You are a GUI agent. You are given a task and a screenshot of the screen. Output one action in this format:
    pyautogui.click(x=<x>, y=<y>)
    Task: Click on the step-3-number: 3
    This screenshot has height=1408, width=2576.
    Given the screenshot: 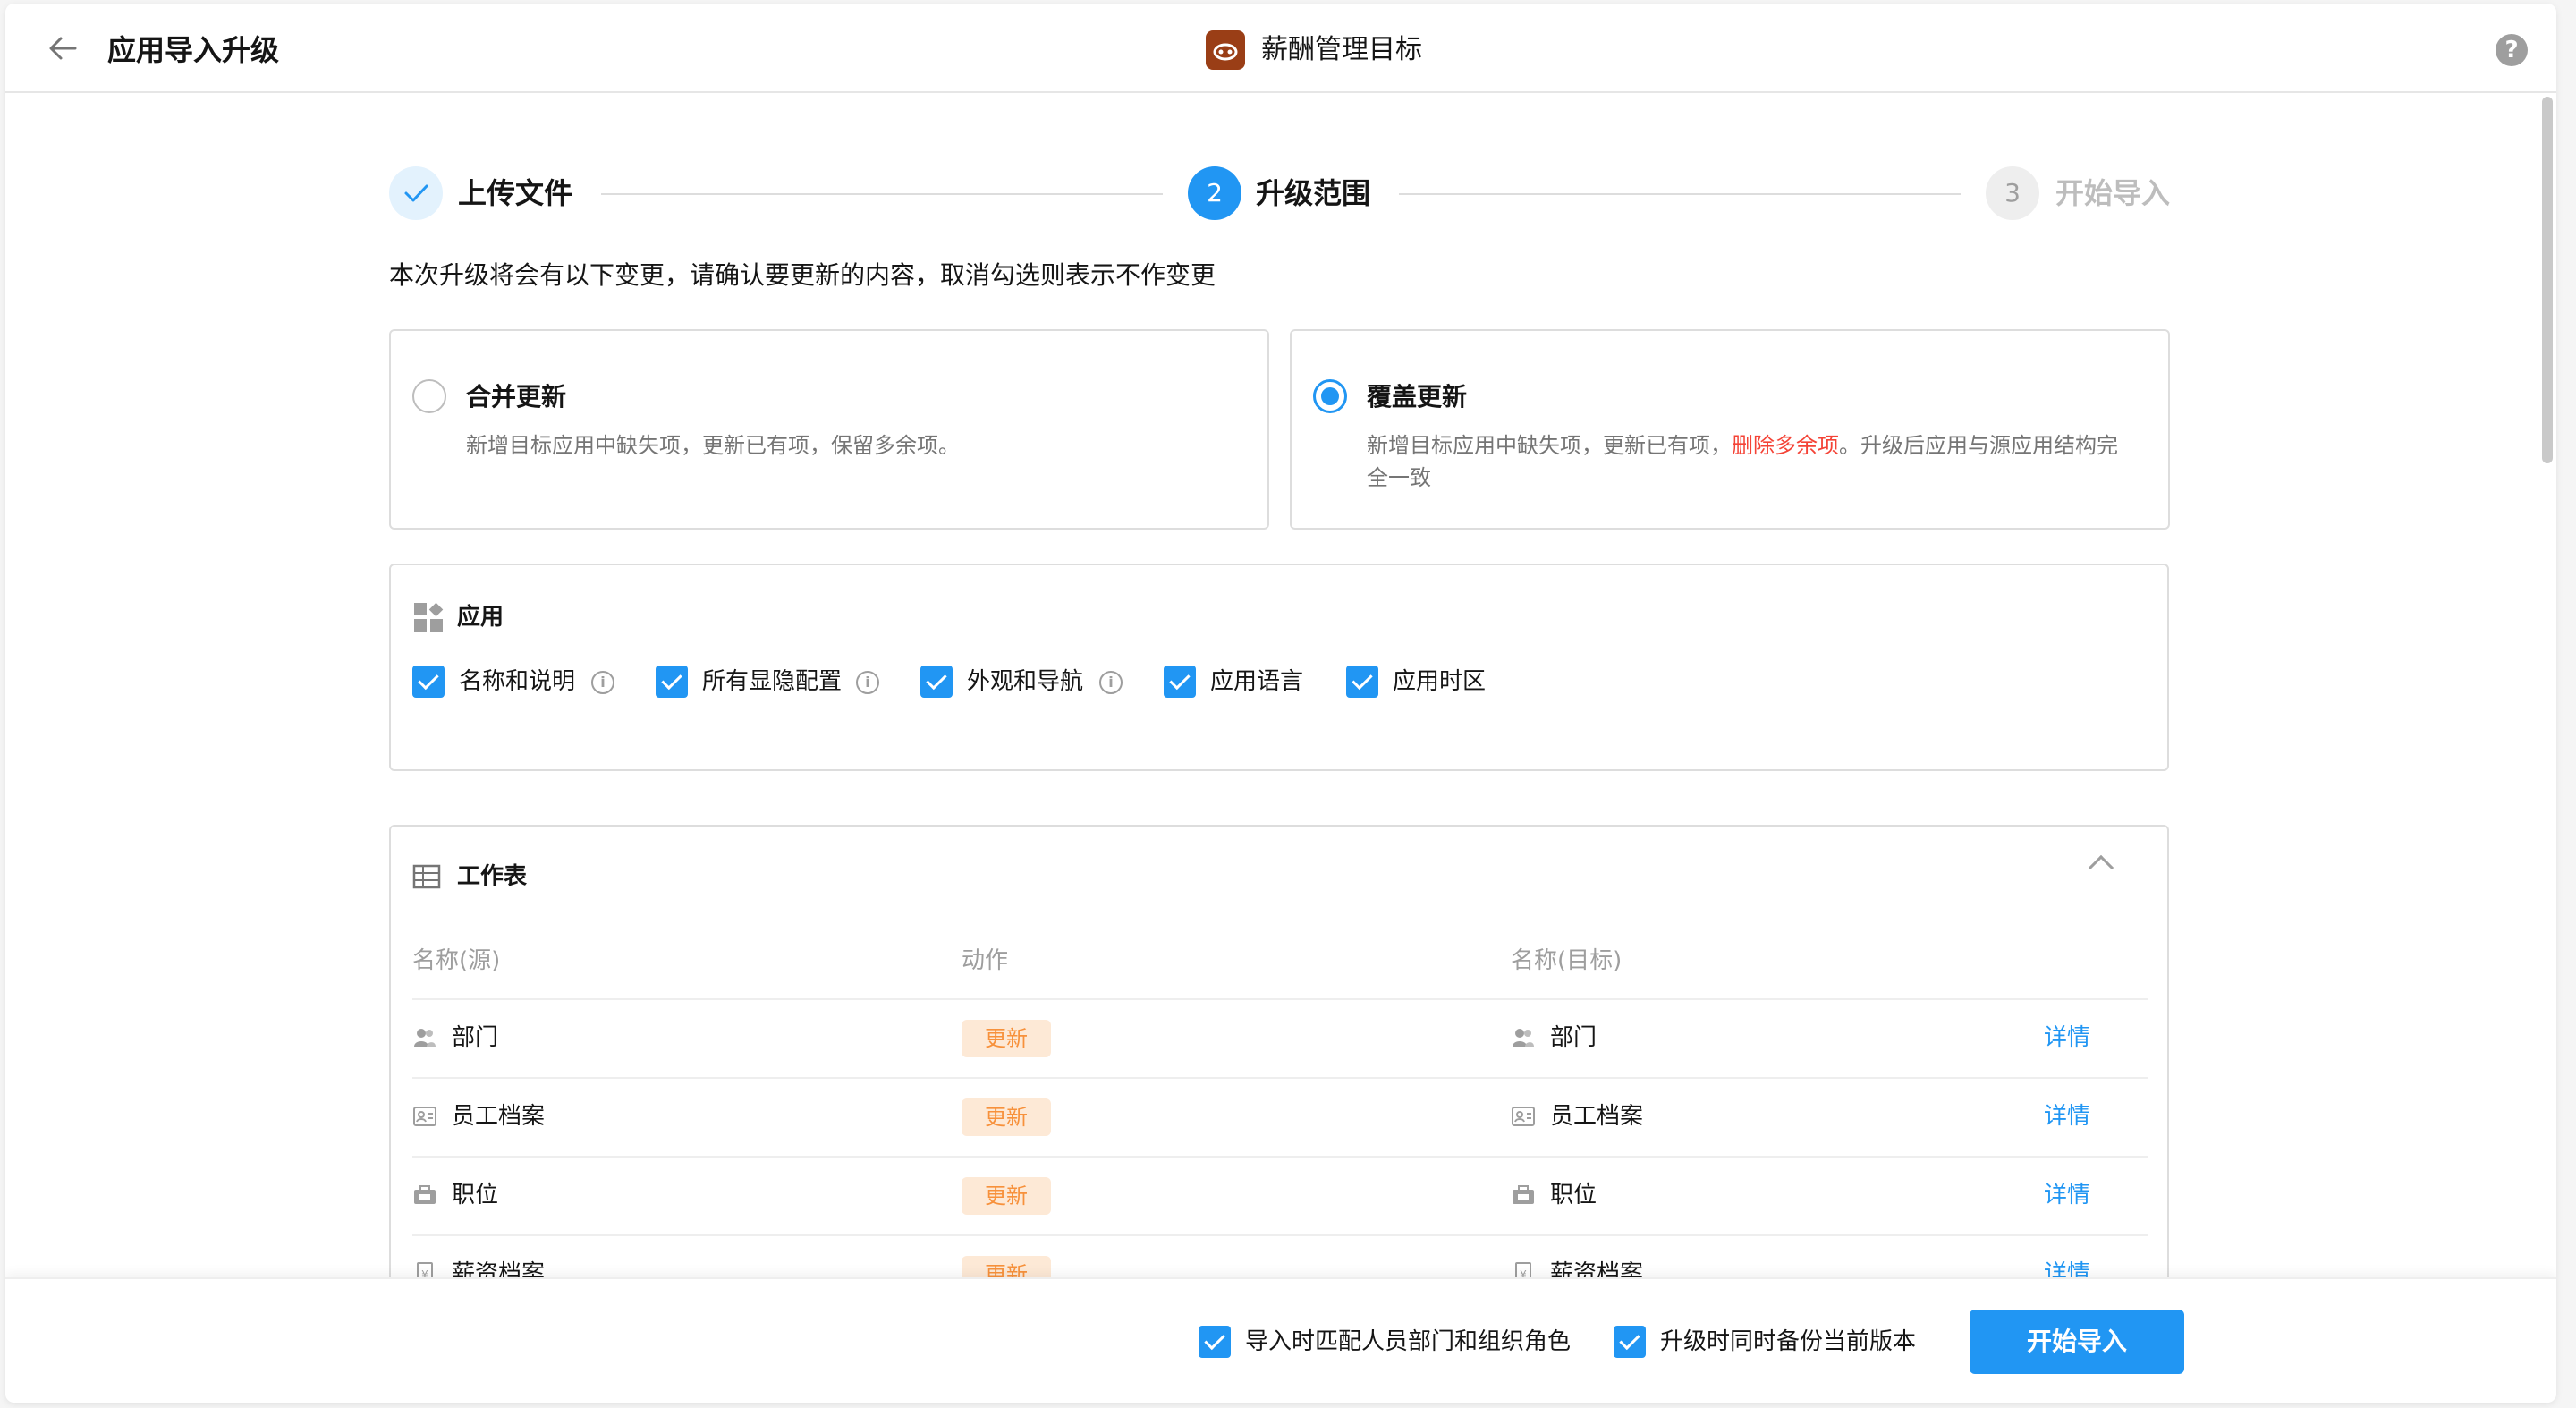 What is the action you would take?
    pyautogui.click(x=2012, y=193)
    